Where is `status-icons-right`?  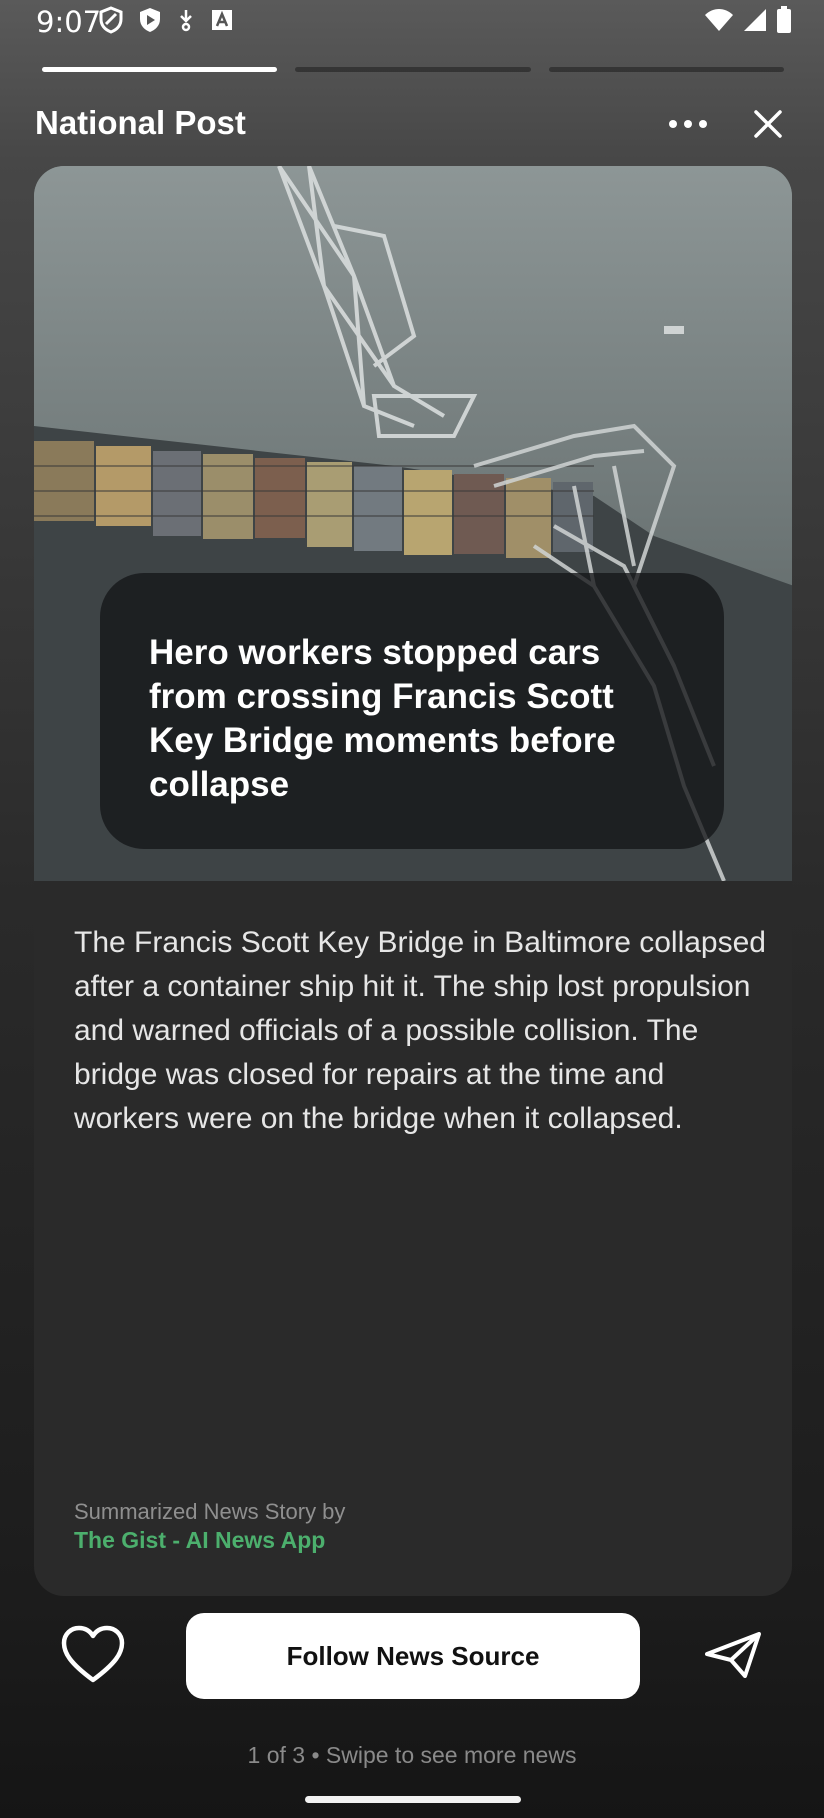
status-icons-right is located at coordinates (748, 20).